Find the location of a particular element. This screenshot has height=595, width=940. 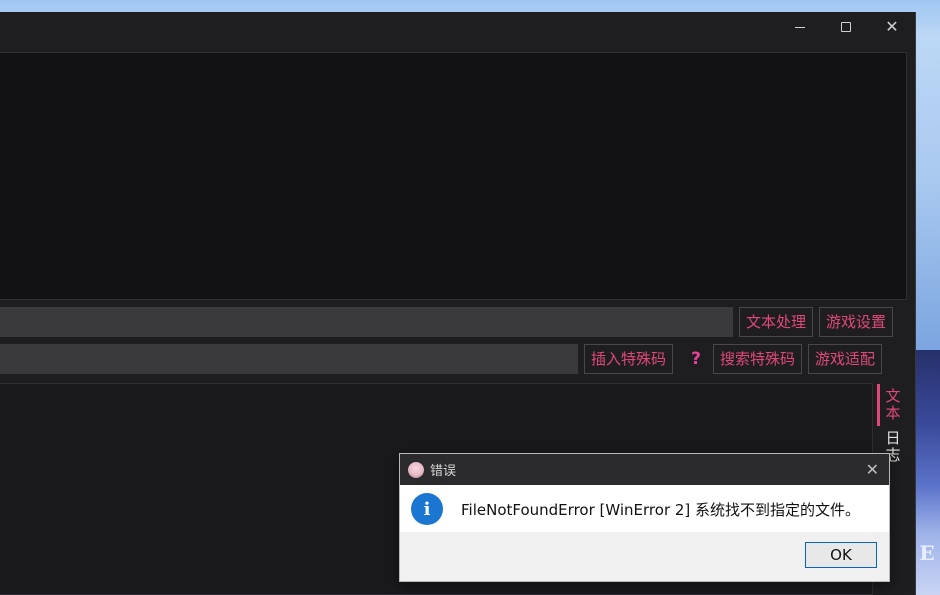

help-icon: ? is located at coordinates (696, 359).